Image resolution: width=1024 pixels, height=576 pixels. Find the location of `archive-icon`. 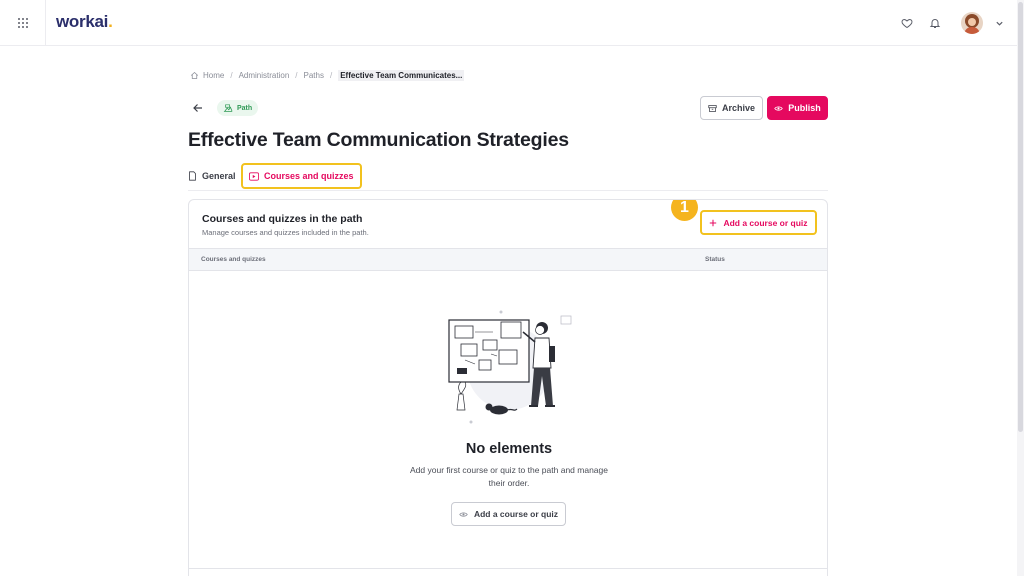

archive-icon is located at coordinates (712, 108).